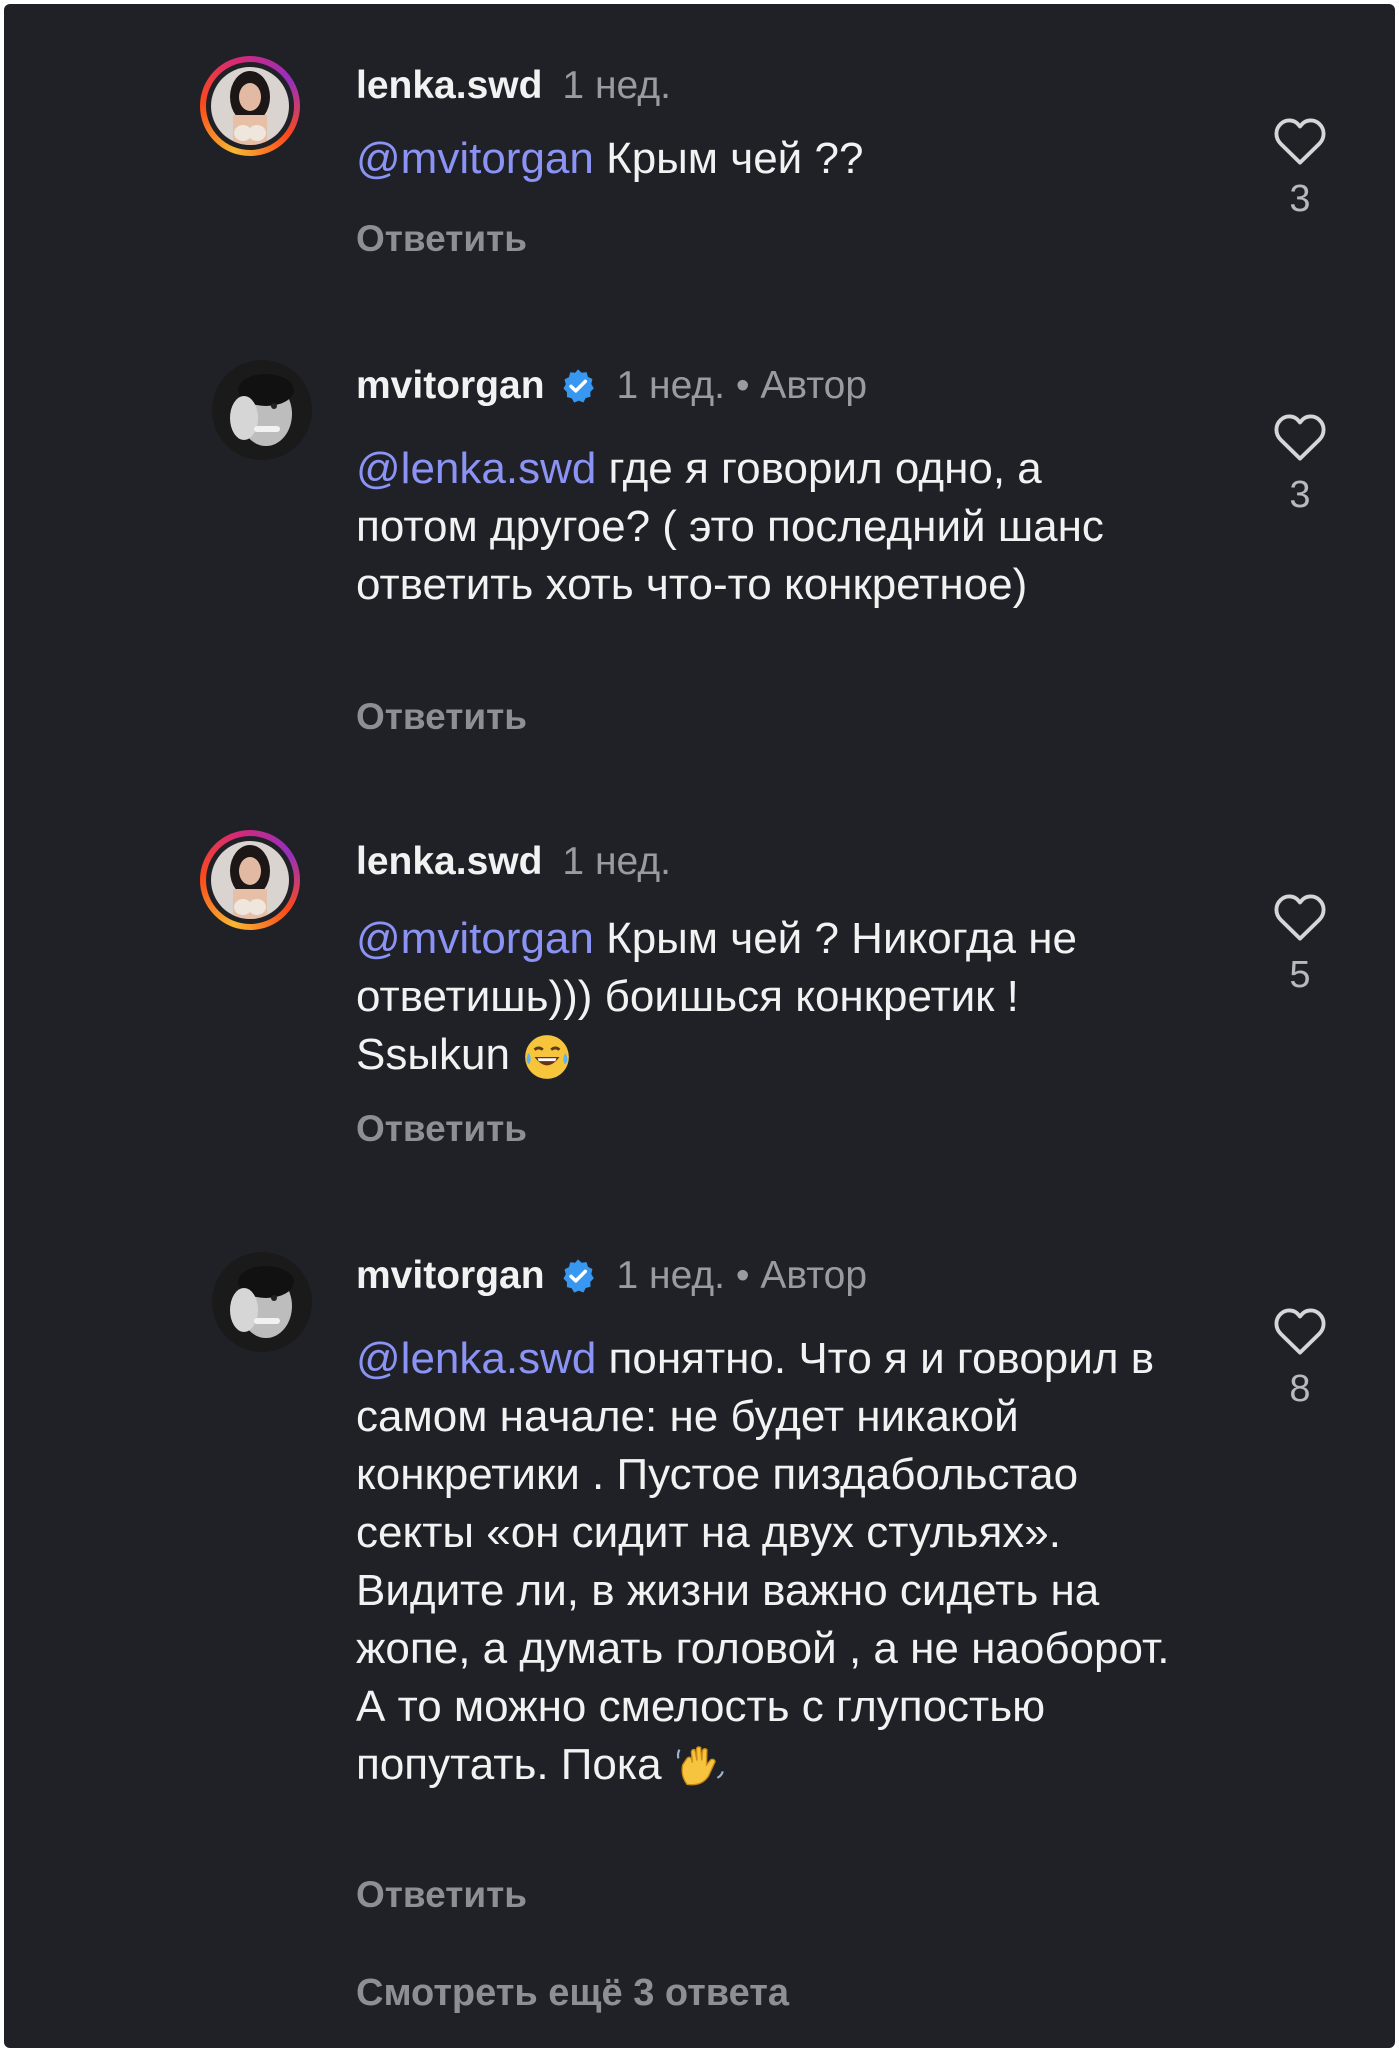 The width and height of the screenshot is (1399, 2048). What do you see at coordinates (547, 1057) in the screenshot?
I see `tears-of-joy-emoji` at bounding box center [547, 1057].